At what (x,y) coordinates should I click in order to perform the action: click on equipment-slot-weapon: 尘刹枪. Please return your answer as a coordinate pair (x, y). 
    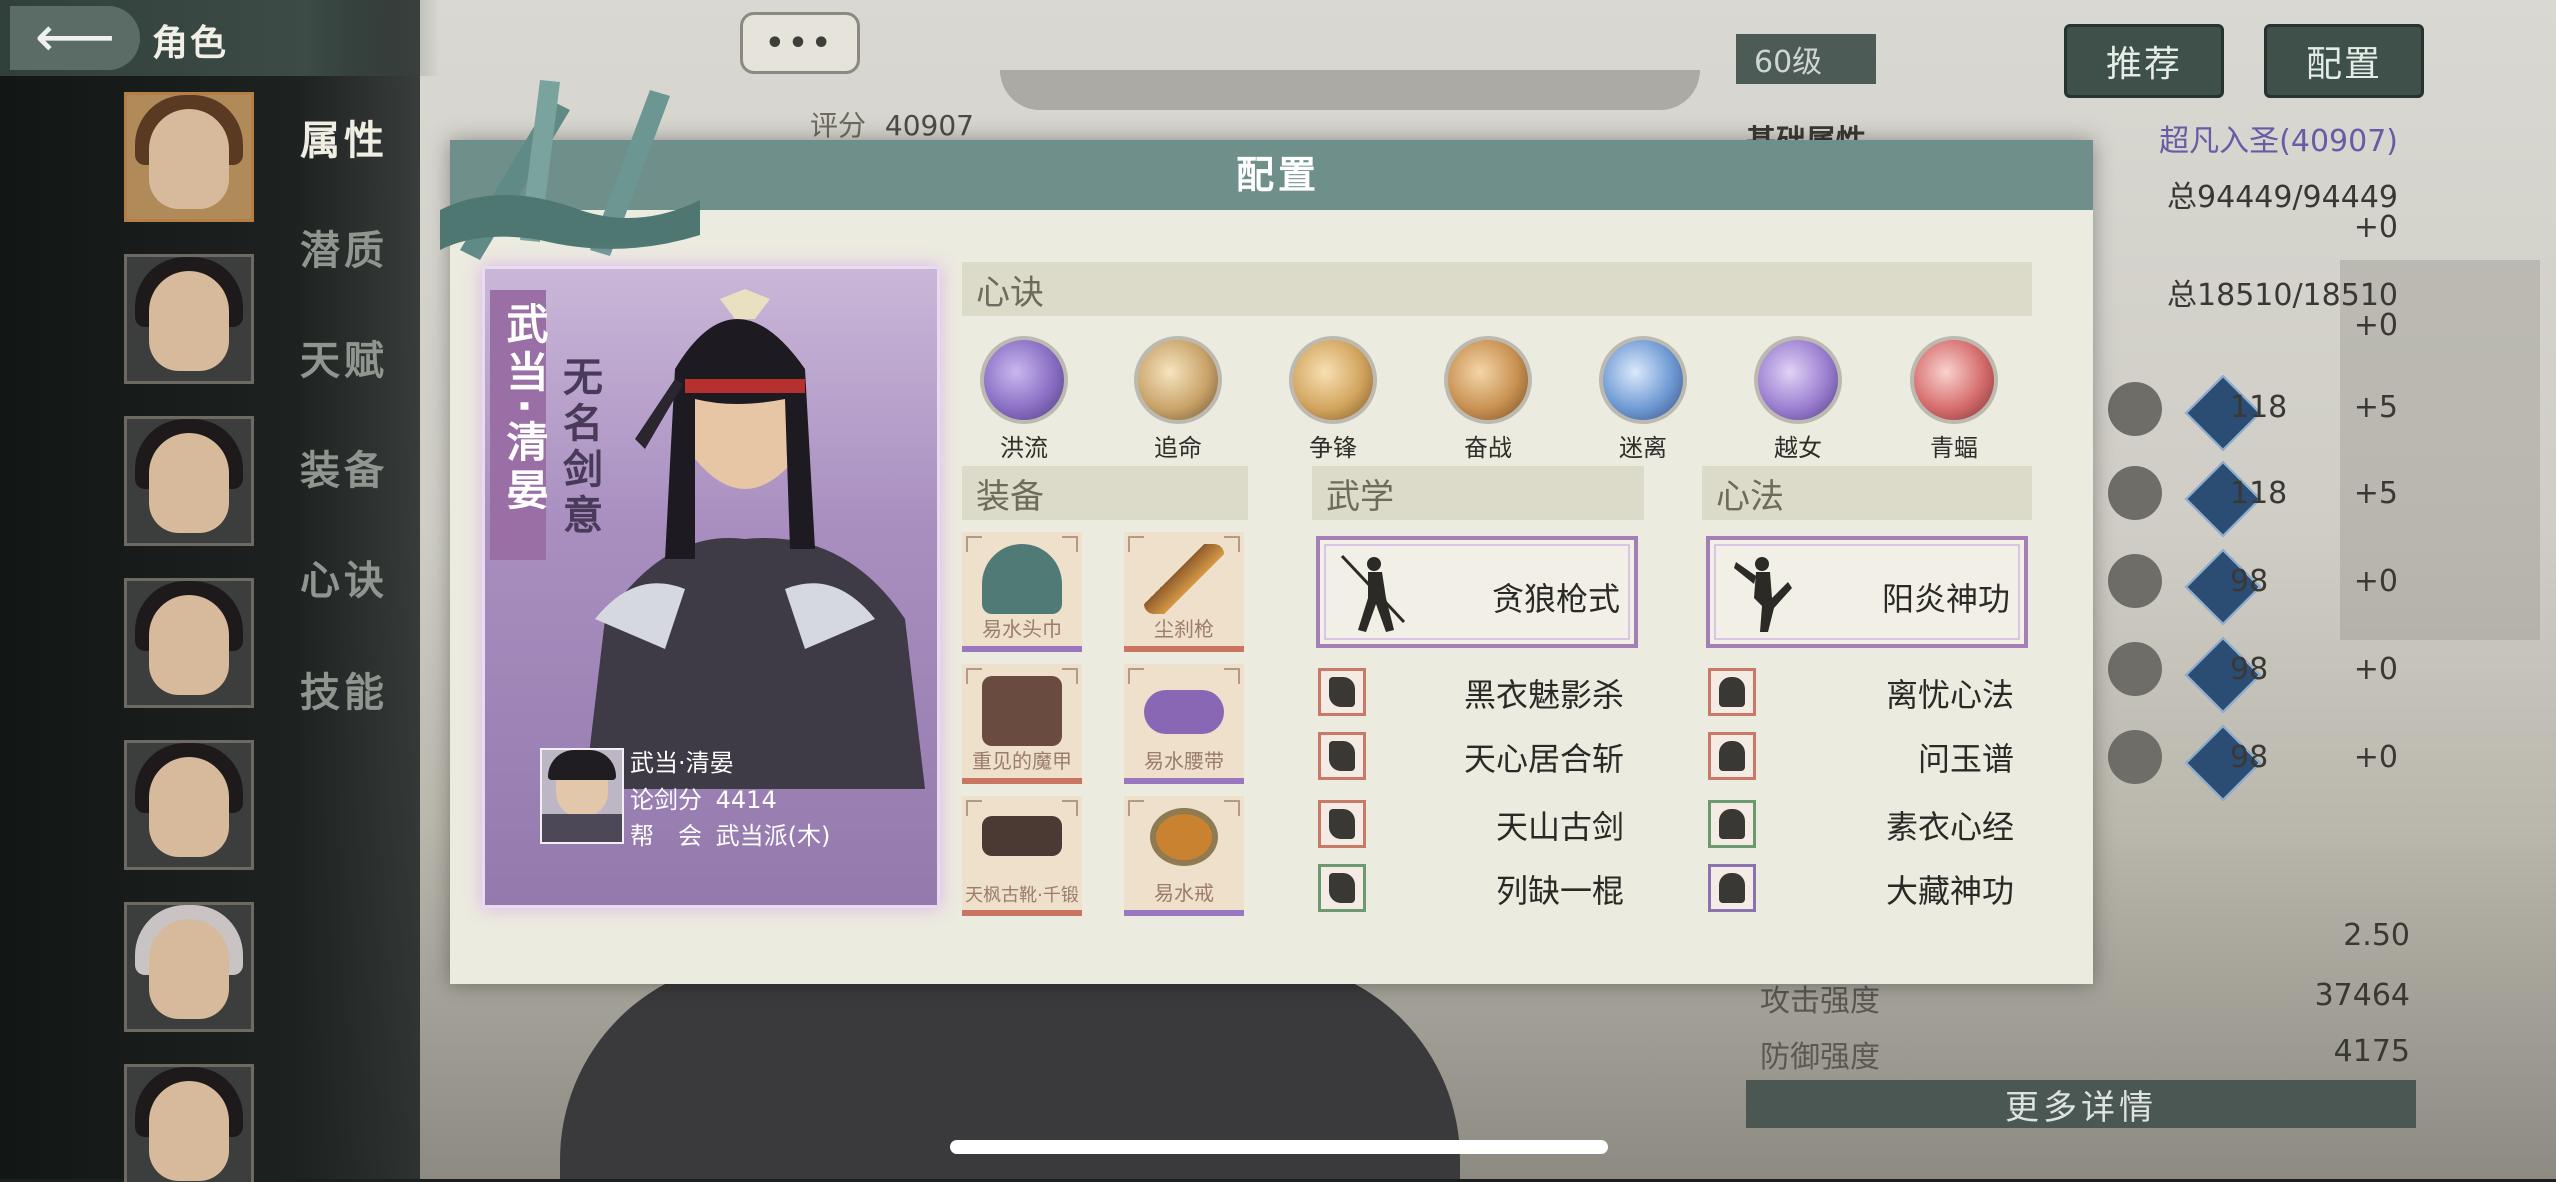
    Looking at the image, I should click on (1184, 592).